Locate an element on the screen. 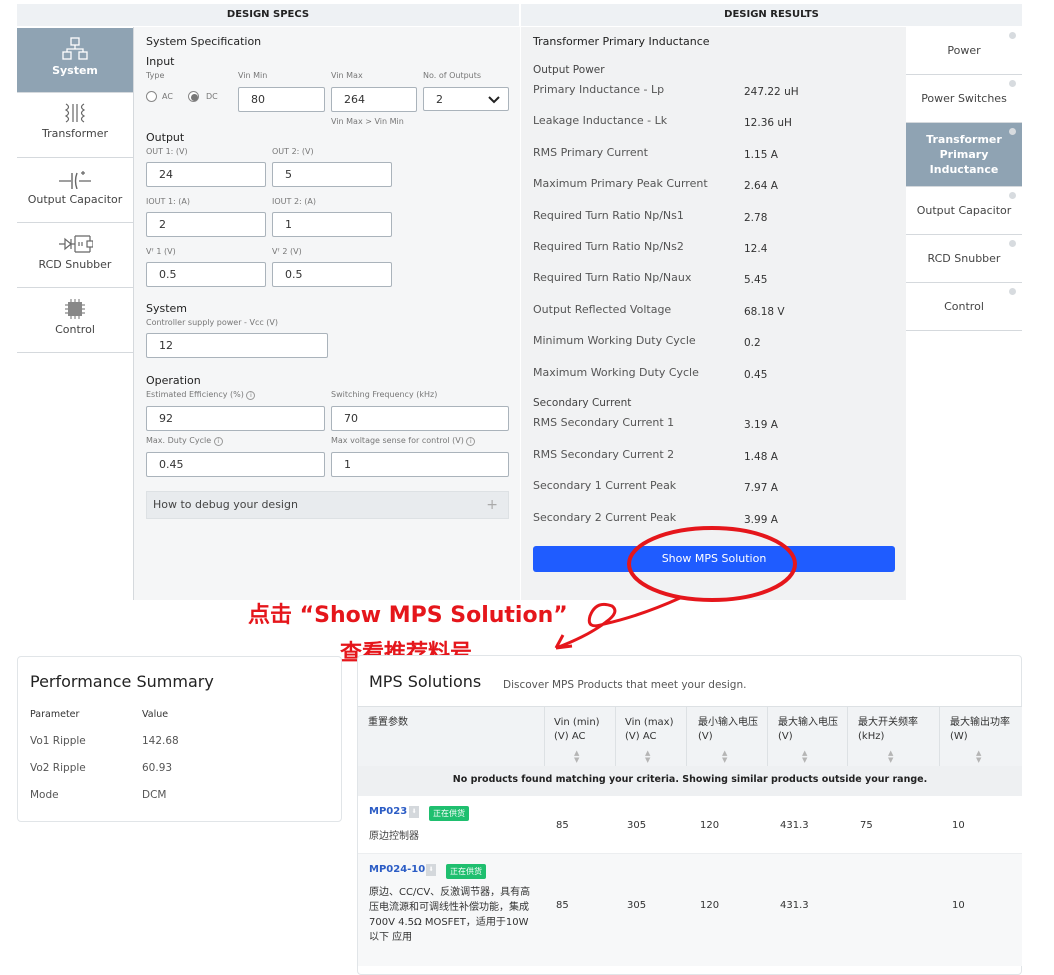 This screenshot has height=975, width=1054. results-title: Transformer Primary Inductance is located at coordinates (621, 41).